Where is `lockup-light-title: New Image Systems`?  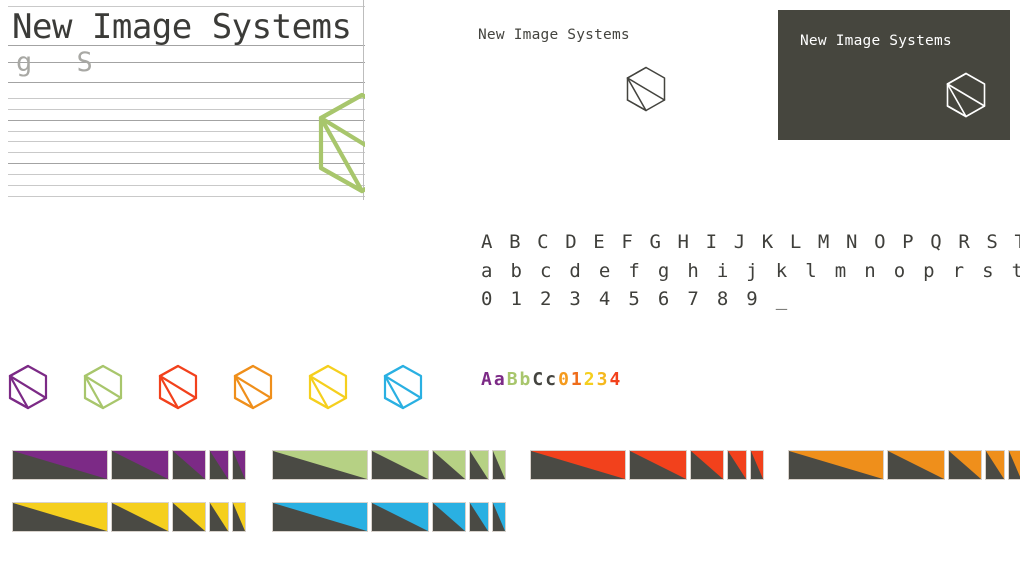
lockup-light-title: New Image Systems is located at coordinates (554, 35).